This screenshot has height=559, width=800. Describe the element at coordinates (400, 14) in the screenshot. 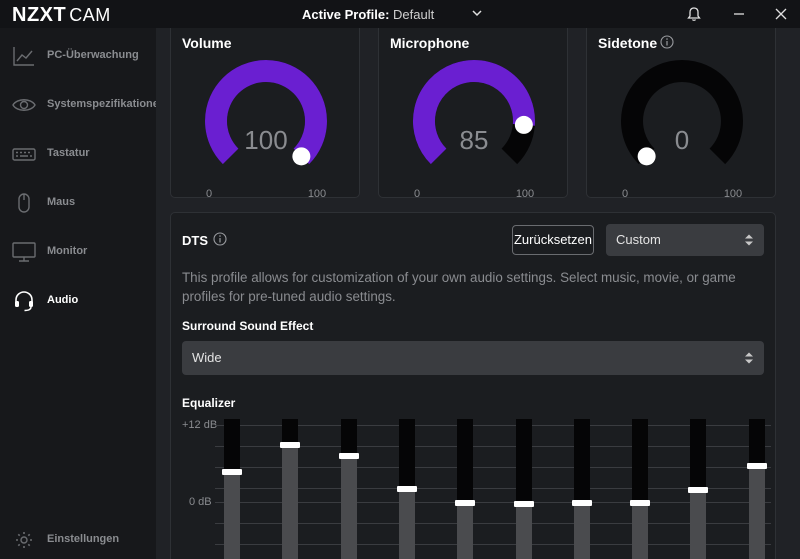

I see `title-bar: NZXT CAM Active Profile: Default` at that location.